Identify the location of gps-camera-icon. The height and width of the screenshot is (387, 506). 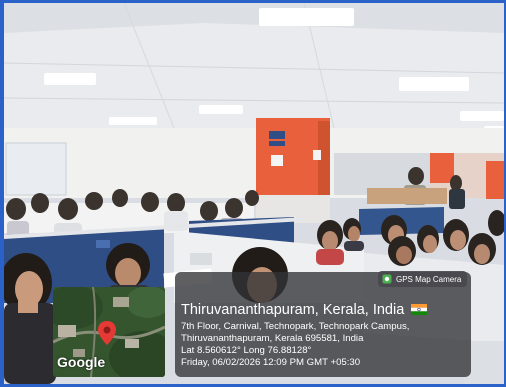
(387, 279).